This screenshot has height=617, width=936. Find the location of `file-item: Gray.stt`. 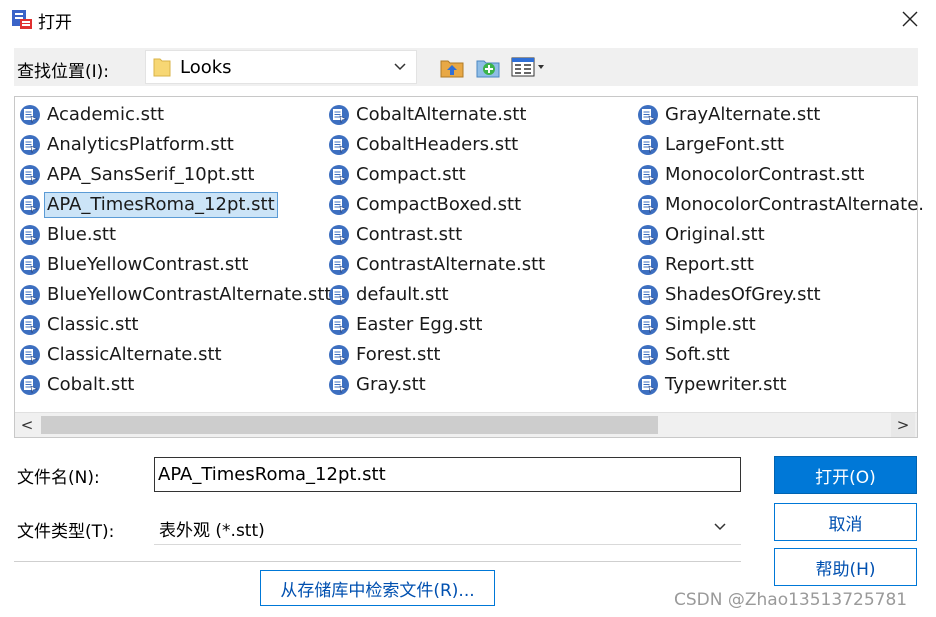

file-item: Gray.stt is located at coordinates (378, 385).